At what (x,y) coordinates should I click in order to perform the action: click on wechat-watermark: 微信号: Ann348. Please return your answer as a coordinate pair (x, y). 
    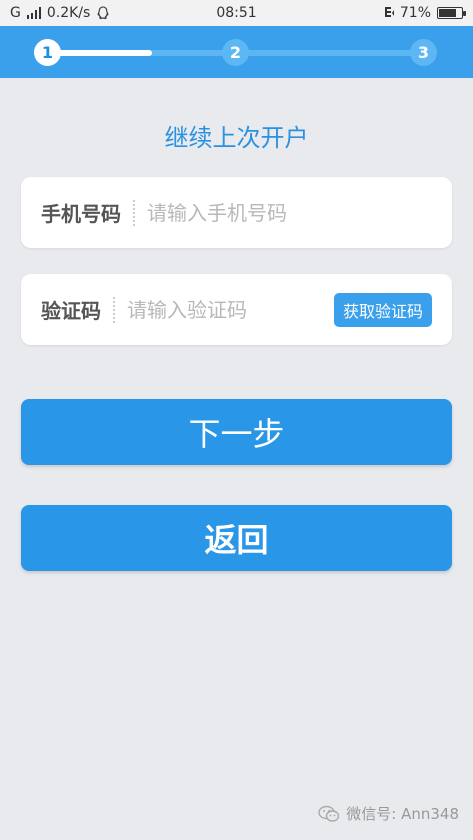
    Looking at the image, I should click on (388, 813).